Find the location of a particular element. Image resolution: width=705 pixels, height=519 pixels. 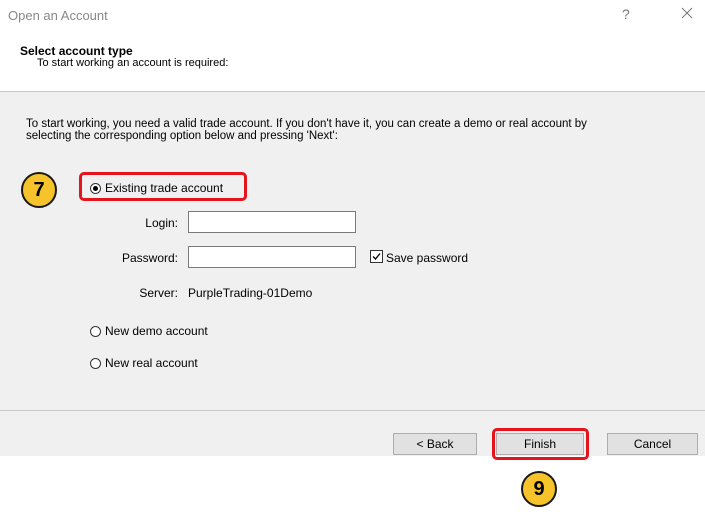

server-label: Server: is located at coordinates (158, 293).